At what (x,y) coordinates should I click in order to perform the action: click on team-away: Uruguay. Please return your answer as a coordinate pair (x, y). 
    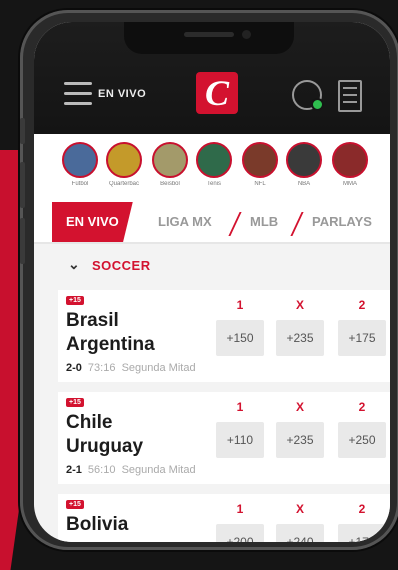
    Looking at the image, I should click on (105, 446).